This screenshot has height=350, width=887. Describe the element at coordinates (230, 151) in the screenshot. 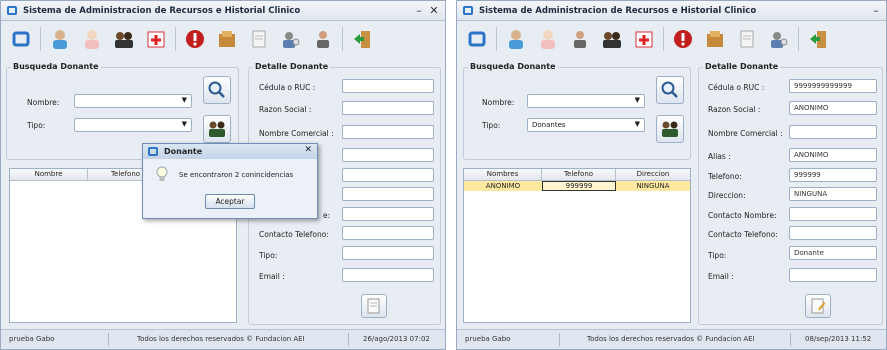

I see `dialog-title-bar: Donante` at that location.